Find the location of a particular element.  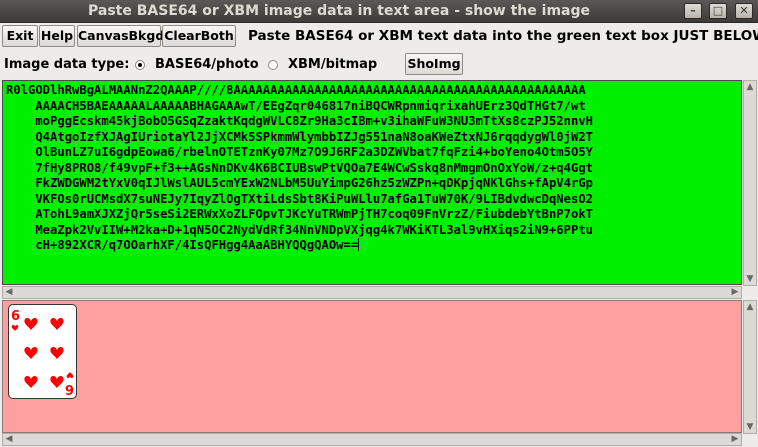

radio-base64-label: BASE64/photo is located at coordinates (207, 64).